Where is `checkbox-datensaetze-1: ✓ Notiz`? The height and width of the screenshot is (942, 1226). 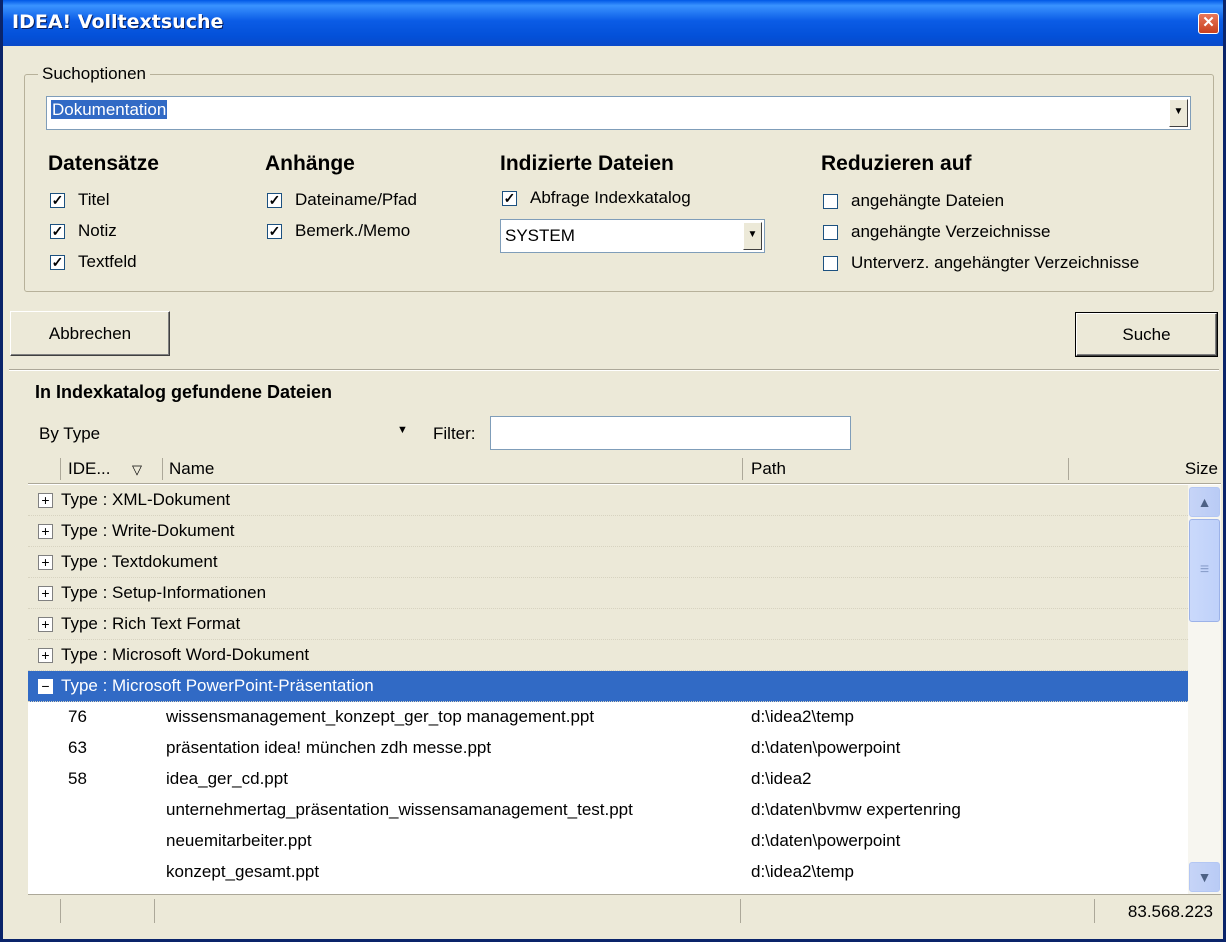
checkbox-datensaetze-1: ✓ Notiz is located at coordinates (83, 231).